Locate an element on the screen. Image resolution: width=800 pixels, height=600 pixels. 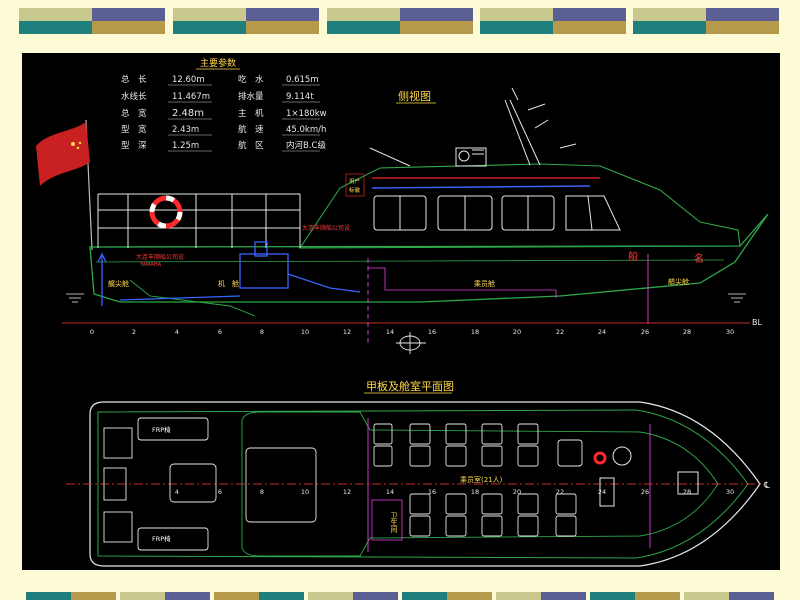
baseline-label: BL is located at coordinates (757, 322).